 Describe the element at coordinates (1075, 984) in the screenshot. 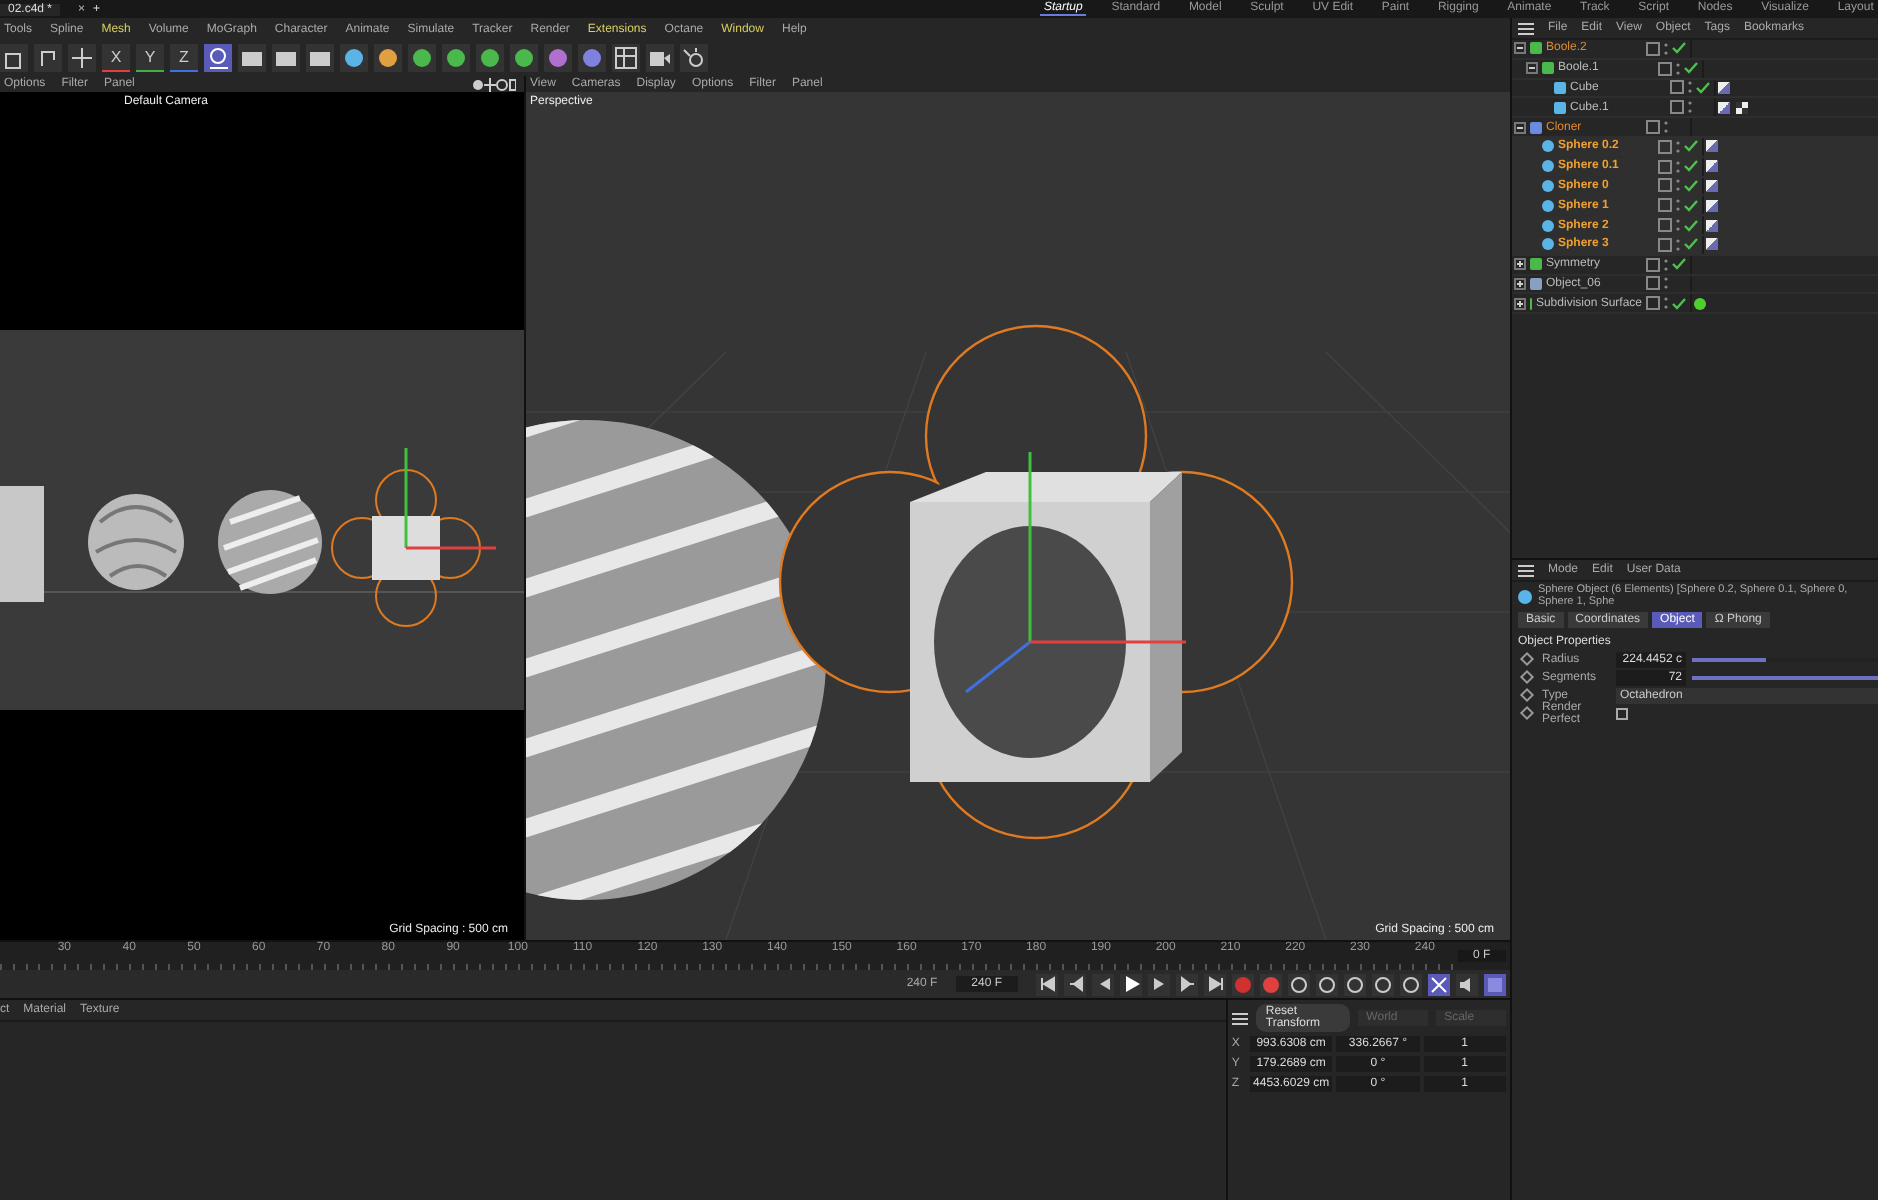

I see `previous-key-icon` at that location.